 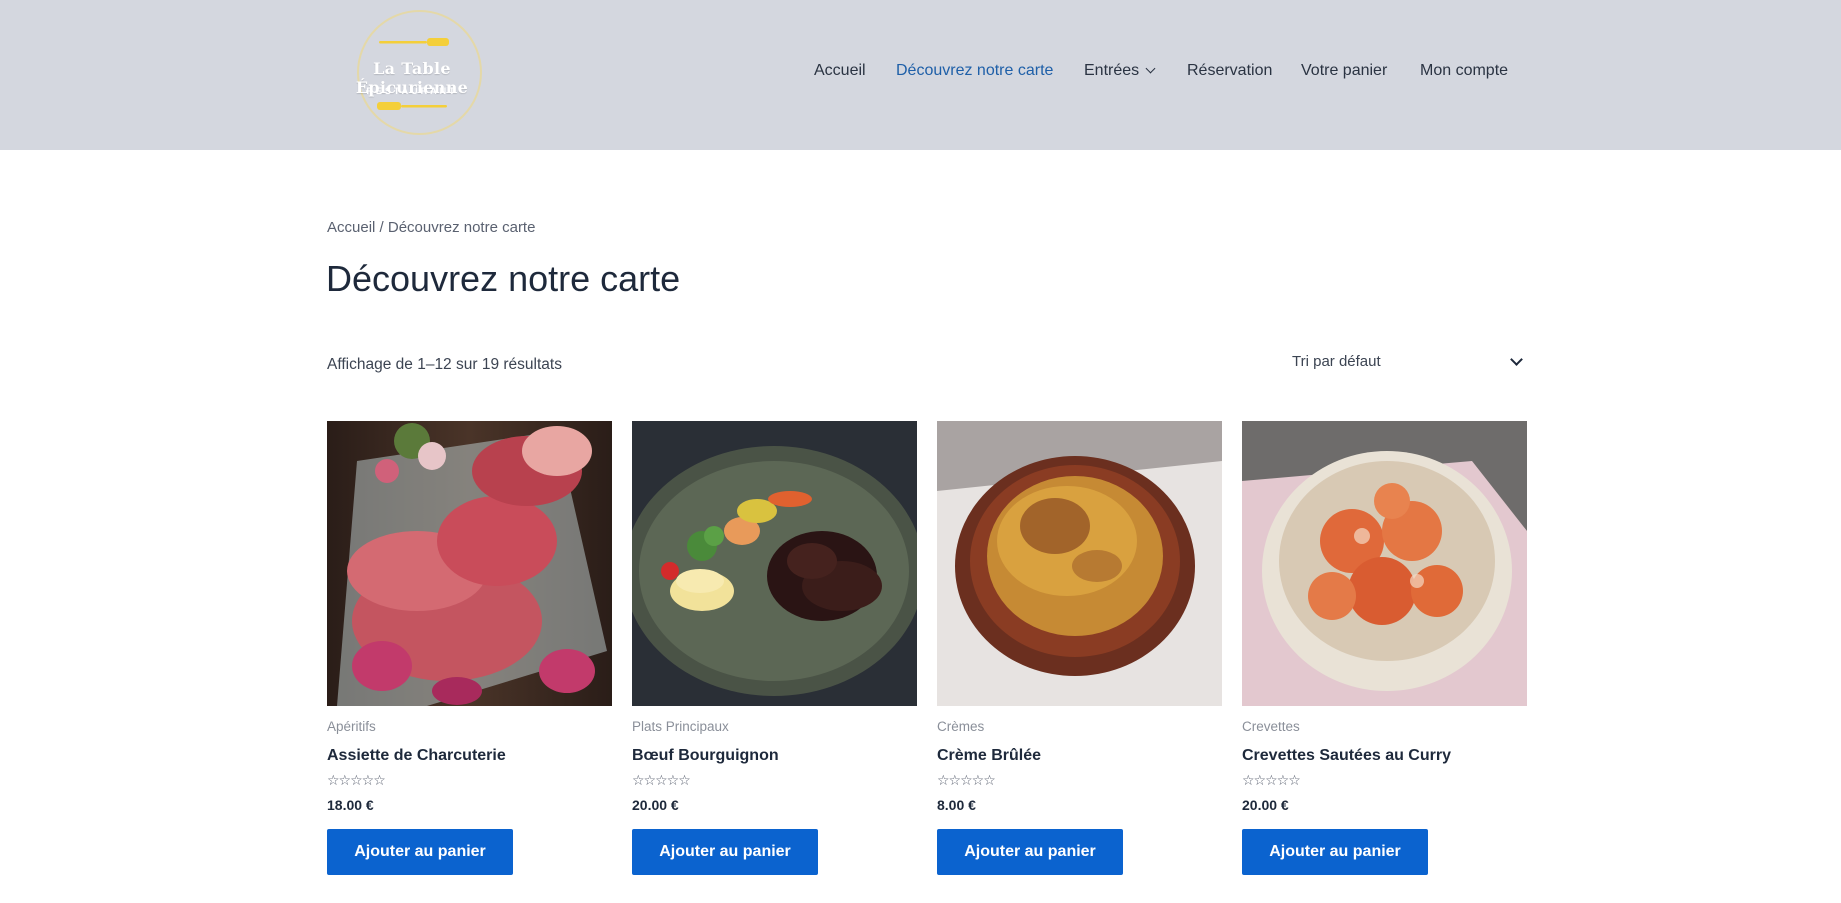 I want to click on nav-item-entrees: Entrées, so click(x=1120, y=71).